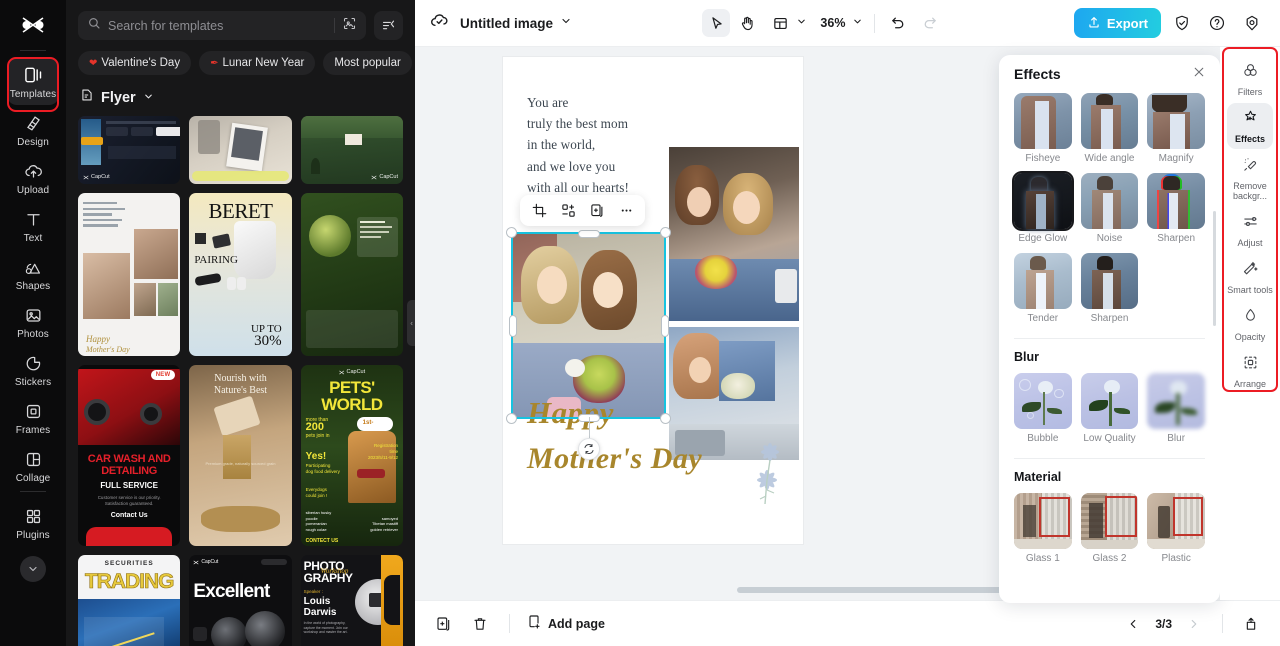 The image size is (1280, 646). Describe the element at coordinates (1109, 529) in the screenshot. I see `effect-item-glass-2: Glass 2` at that location.